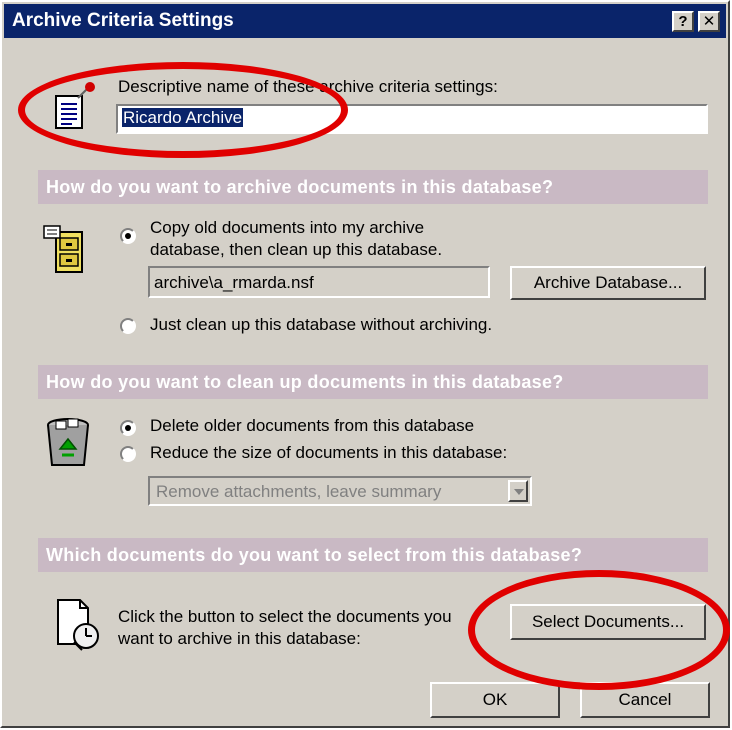 This screenshot has height=730, width=732. What do you see at coordinates (78, 625) in the screenshot?
I see `document-clock-icon` at bounding box center [78, 625].